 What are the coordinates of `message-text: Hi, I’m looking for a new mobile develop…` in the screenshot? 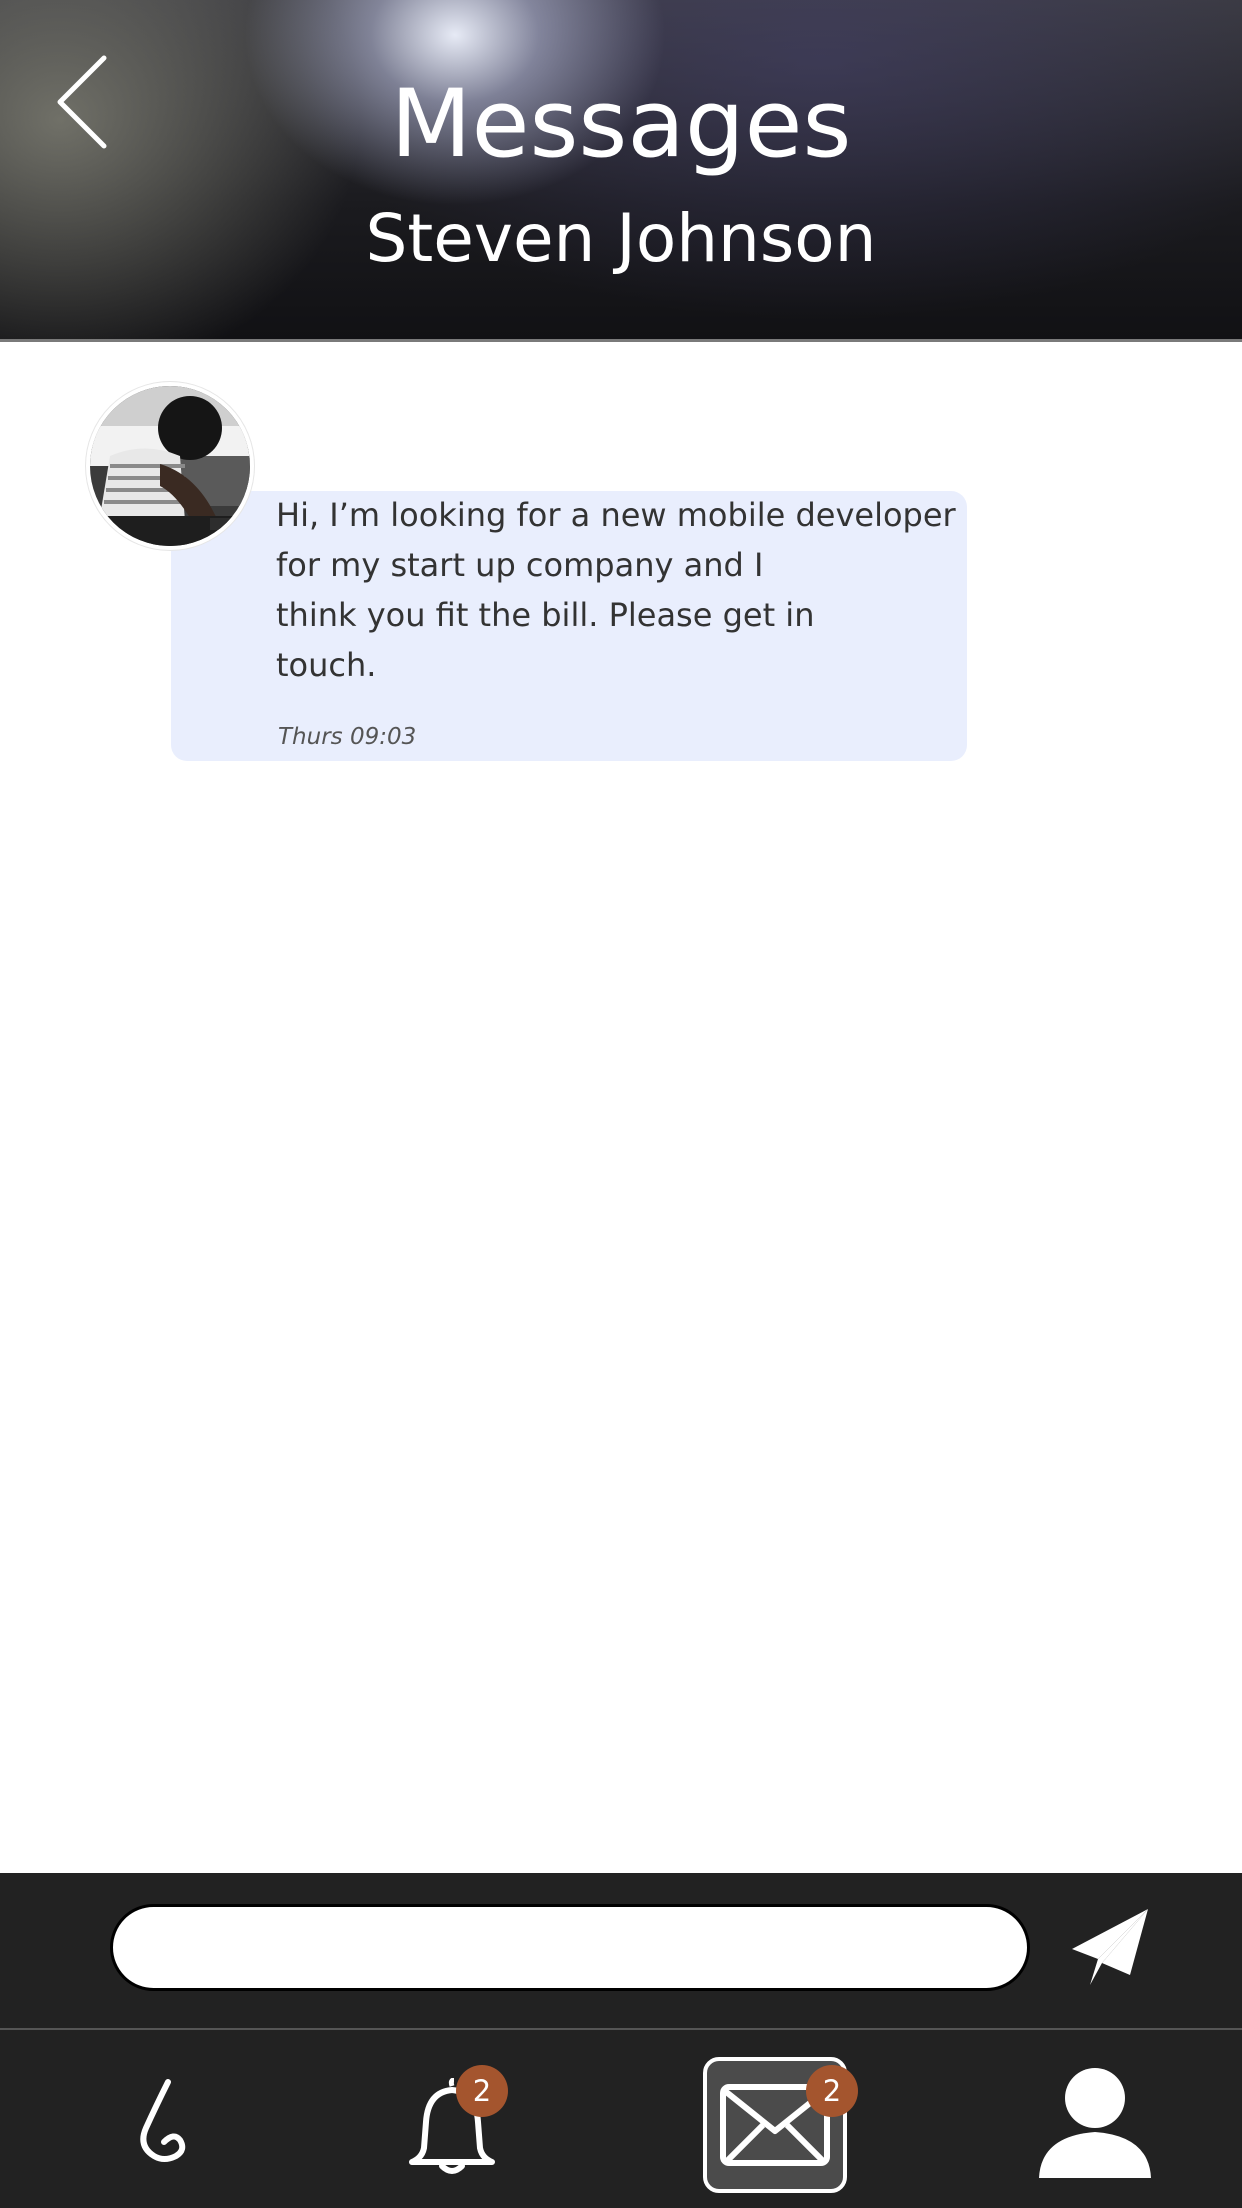 It's located at (621, 590).